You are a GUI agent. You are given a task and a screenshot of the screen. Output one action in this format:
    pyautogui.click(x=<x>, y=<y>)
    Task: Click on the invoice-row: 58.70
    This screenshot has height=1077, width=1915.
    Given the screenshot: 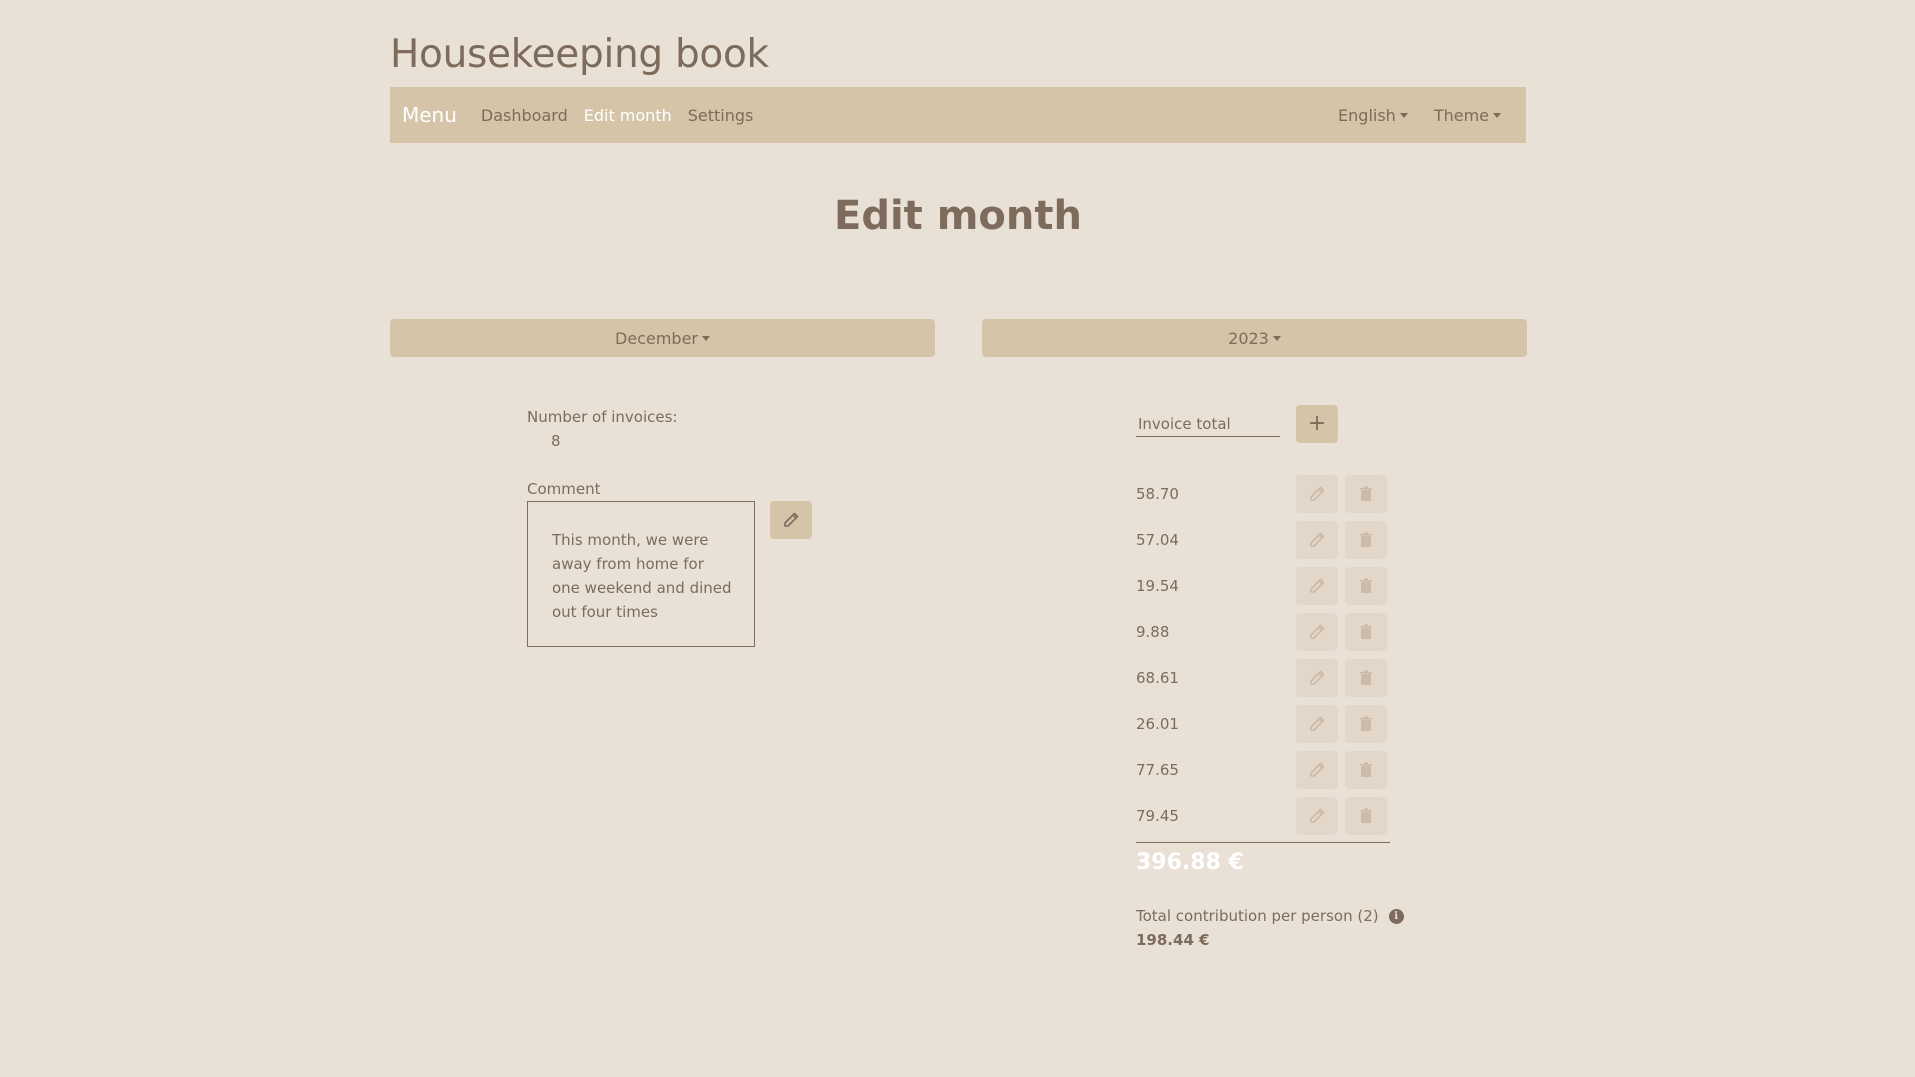 What is the action you would take?
    pyautogui.click(x=1266, y=495)
    